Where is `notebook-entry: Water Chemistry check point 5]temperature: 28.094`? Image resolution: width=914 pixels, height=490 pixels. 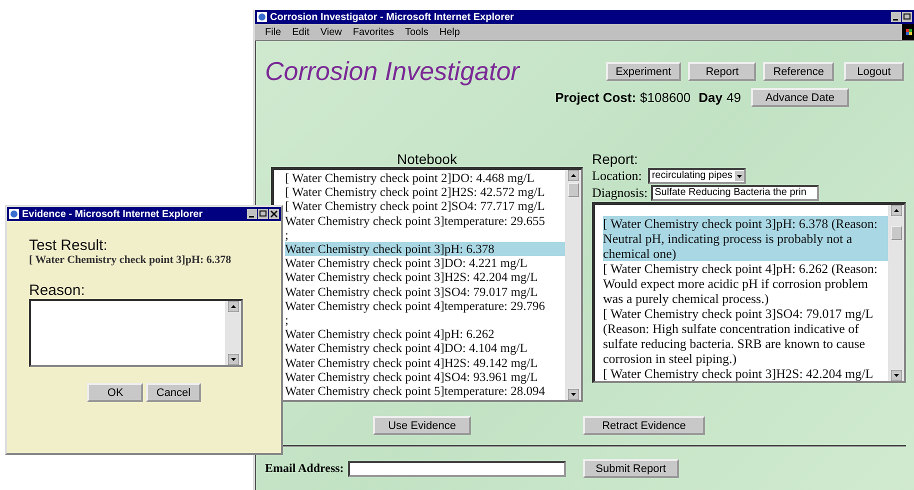
notebook-entry: Water Chemistry check point 5]temperature: 28.094 is located at coordinates (425, 391).